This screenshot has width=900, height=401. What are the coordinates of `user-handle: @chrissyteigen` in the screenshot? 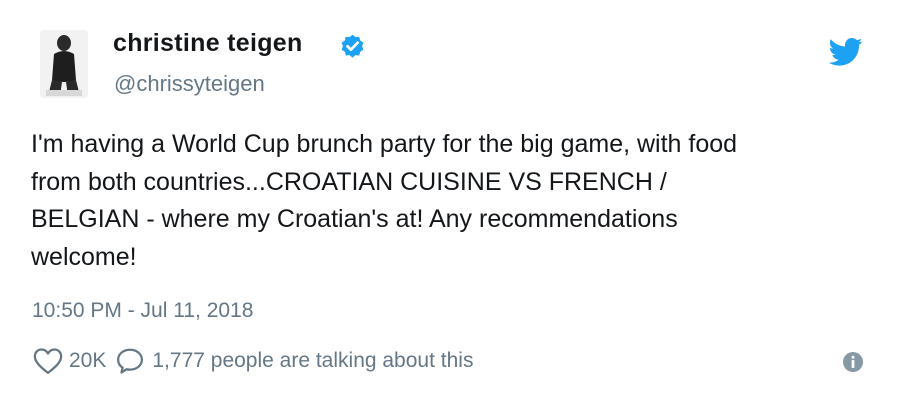 It's located at (189, 84).